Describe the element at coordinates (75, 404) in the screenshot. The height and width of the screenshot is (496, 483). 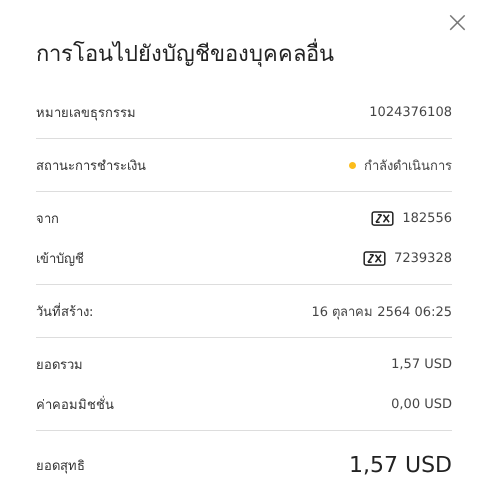
I see `field-label: ค่าคอมมิชชั่น` at that location.